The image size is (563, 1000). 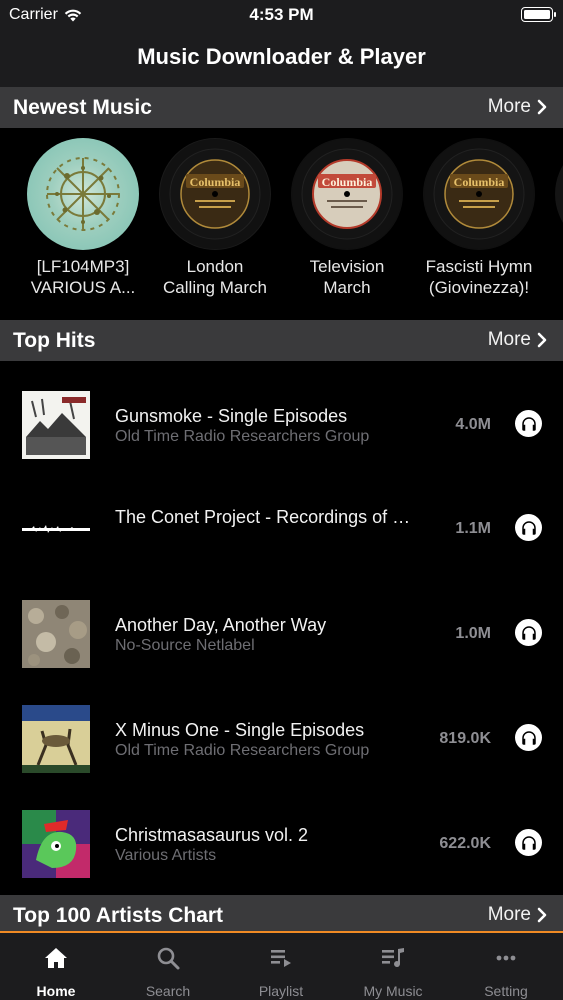 I want to click on newest-music-item-partial, so click(x=559, y=194).